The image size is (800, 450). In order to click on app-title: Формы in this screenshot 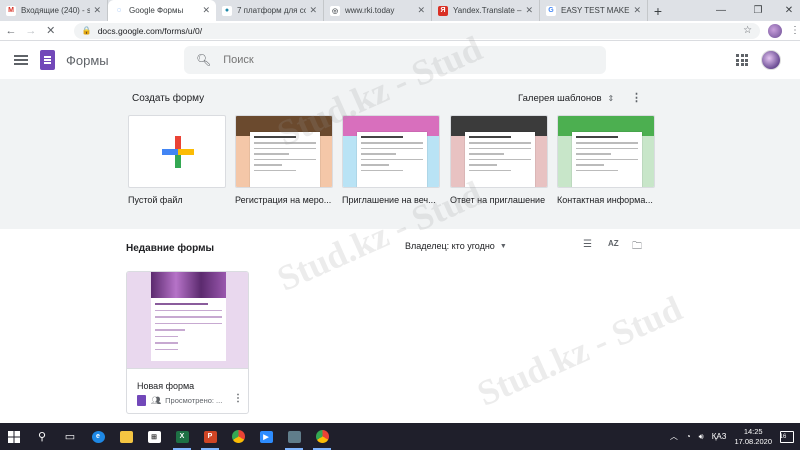, I will do `click(87, 60)`.